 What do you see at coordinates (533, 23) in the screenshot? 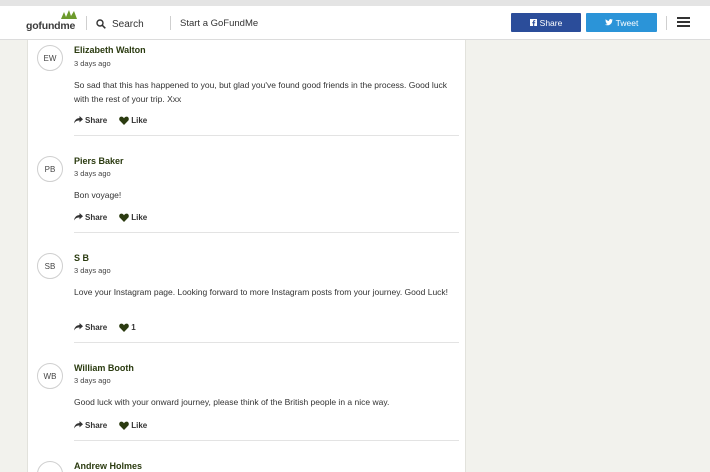
I see `facebook-icon` at bounding box center [533, 23].